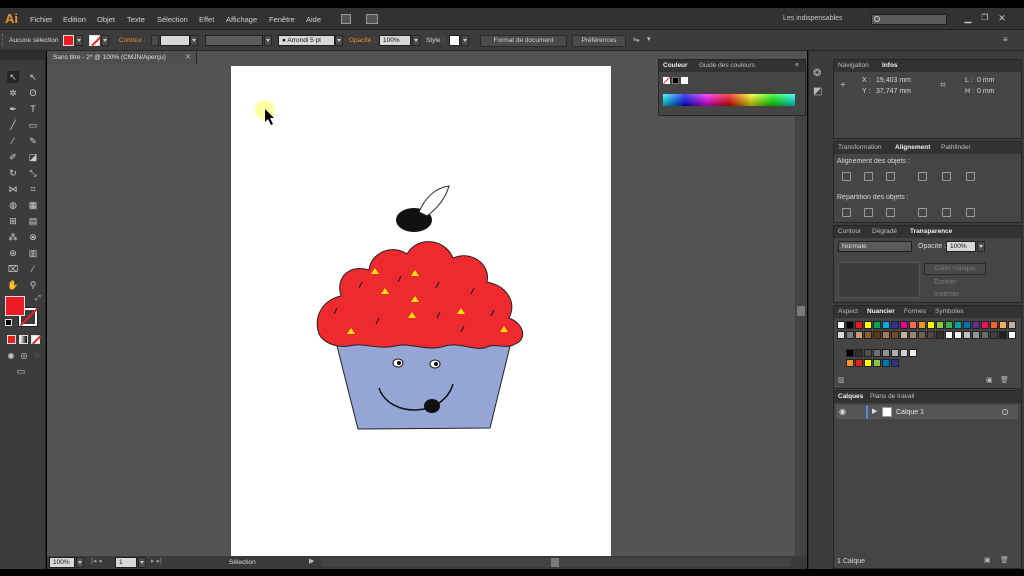 The height and width of the screenshot is (576, 1024). Describe the element at coordinates (946, 294) in the screenshot. I see `invert-mask-checkbox: Inverser` at that location.